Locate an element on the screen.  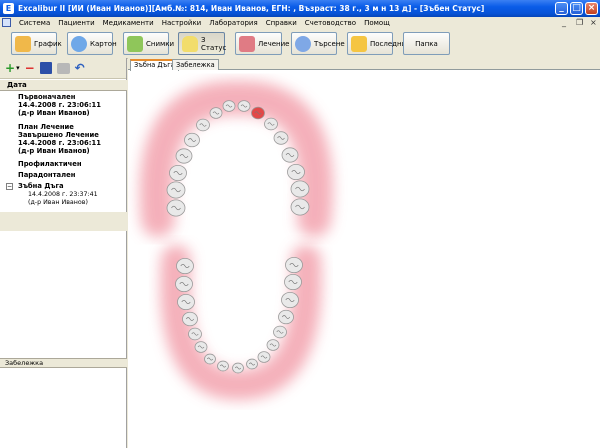
tree-node-initial-doctor: (д-р Иван Иванов) is located at coordinates (54, 113).